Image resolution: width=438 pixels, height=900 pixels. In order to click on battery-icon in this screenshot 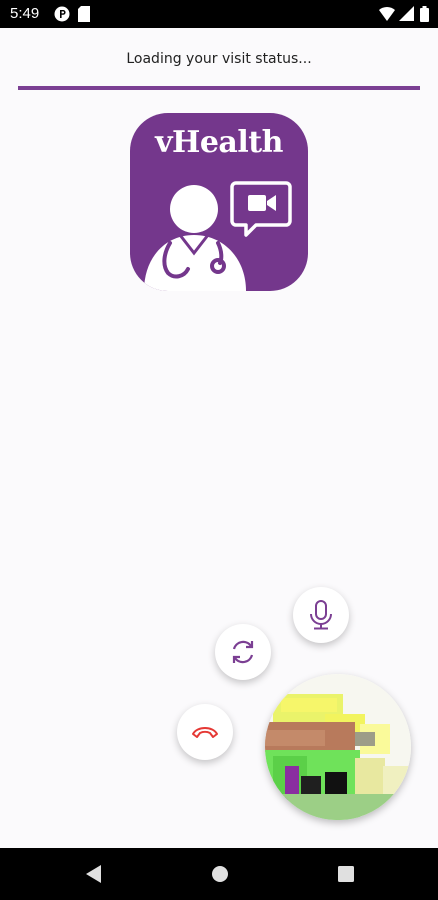, I will do `click(424, 16)`.